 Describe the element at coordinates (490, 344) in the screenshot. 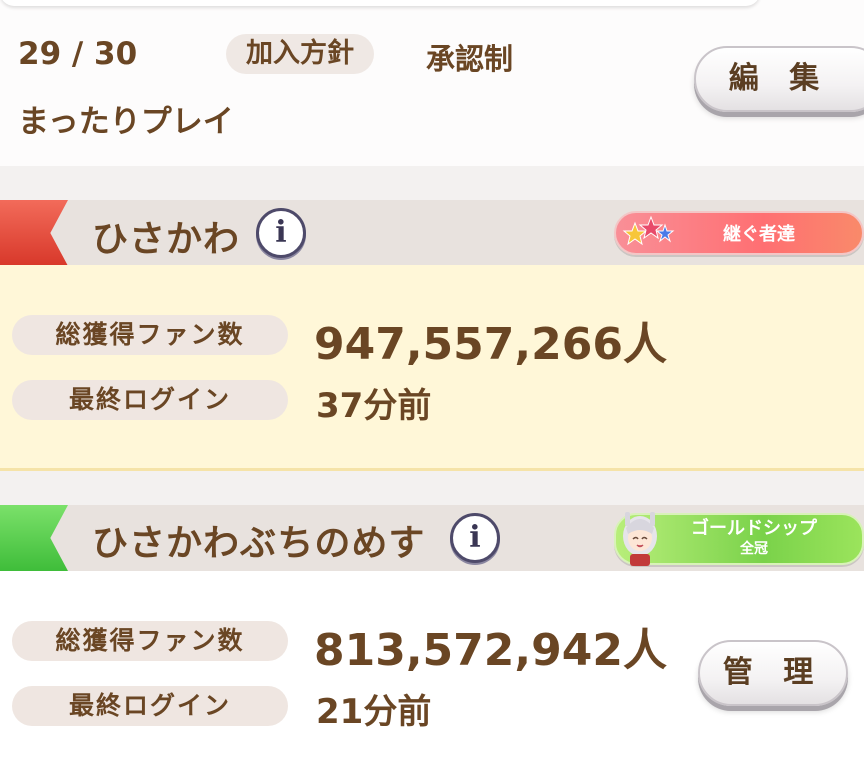

I see `fans-value: 947,557,266人` at that location.